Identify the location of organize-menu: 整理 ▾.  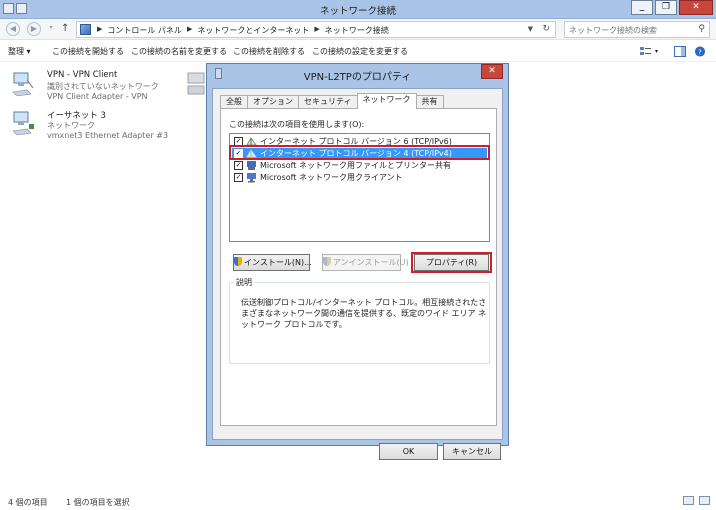
(19, 51).